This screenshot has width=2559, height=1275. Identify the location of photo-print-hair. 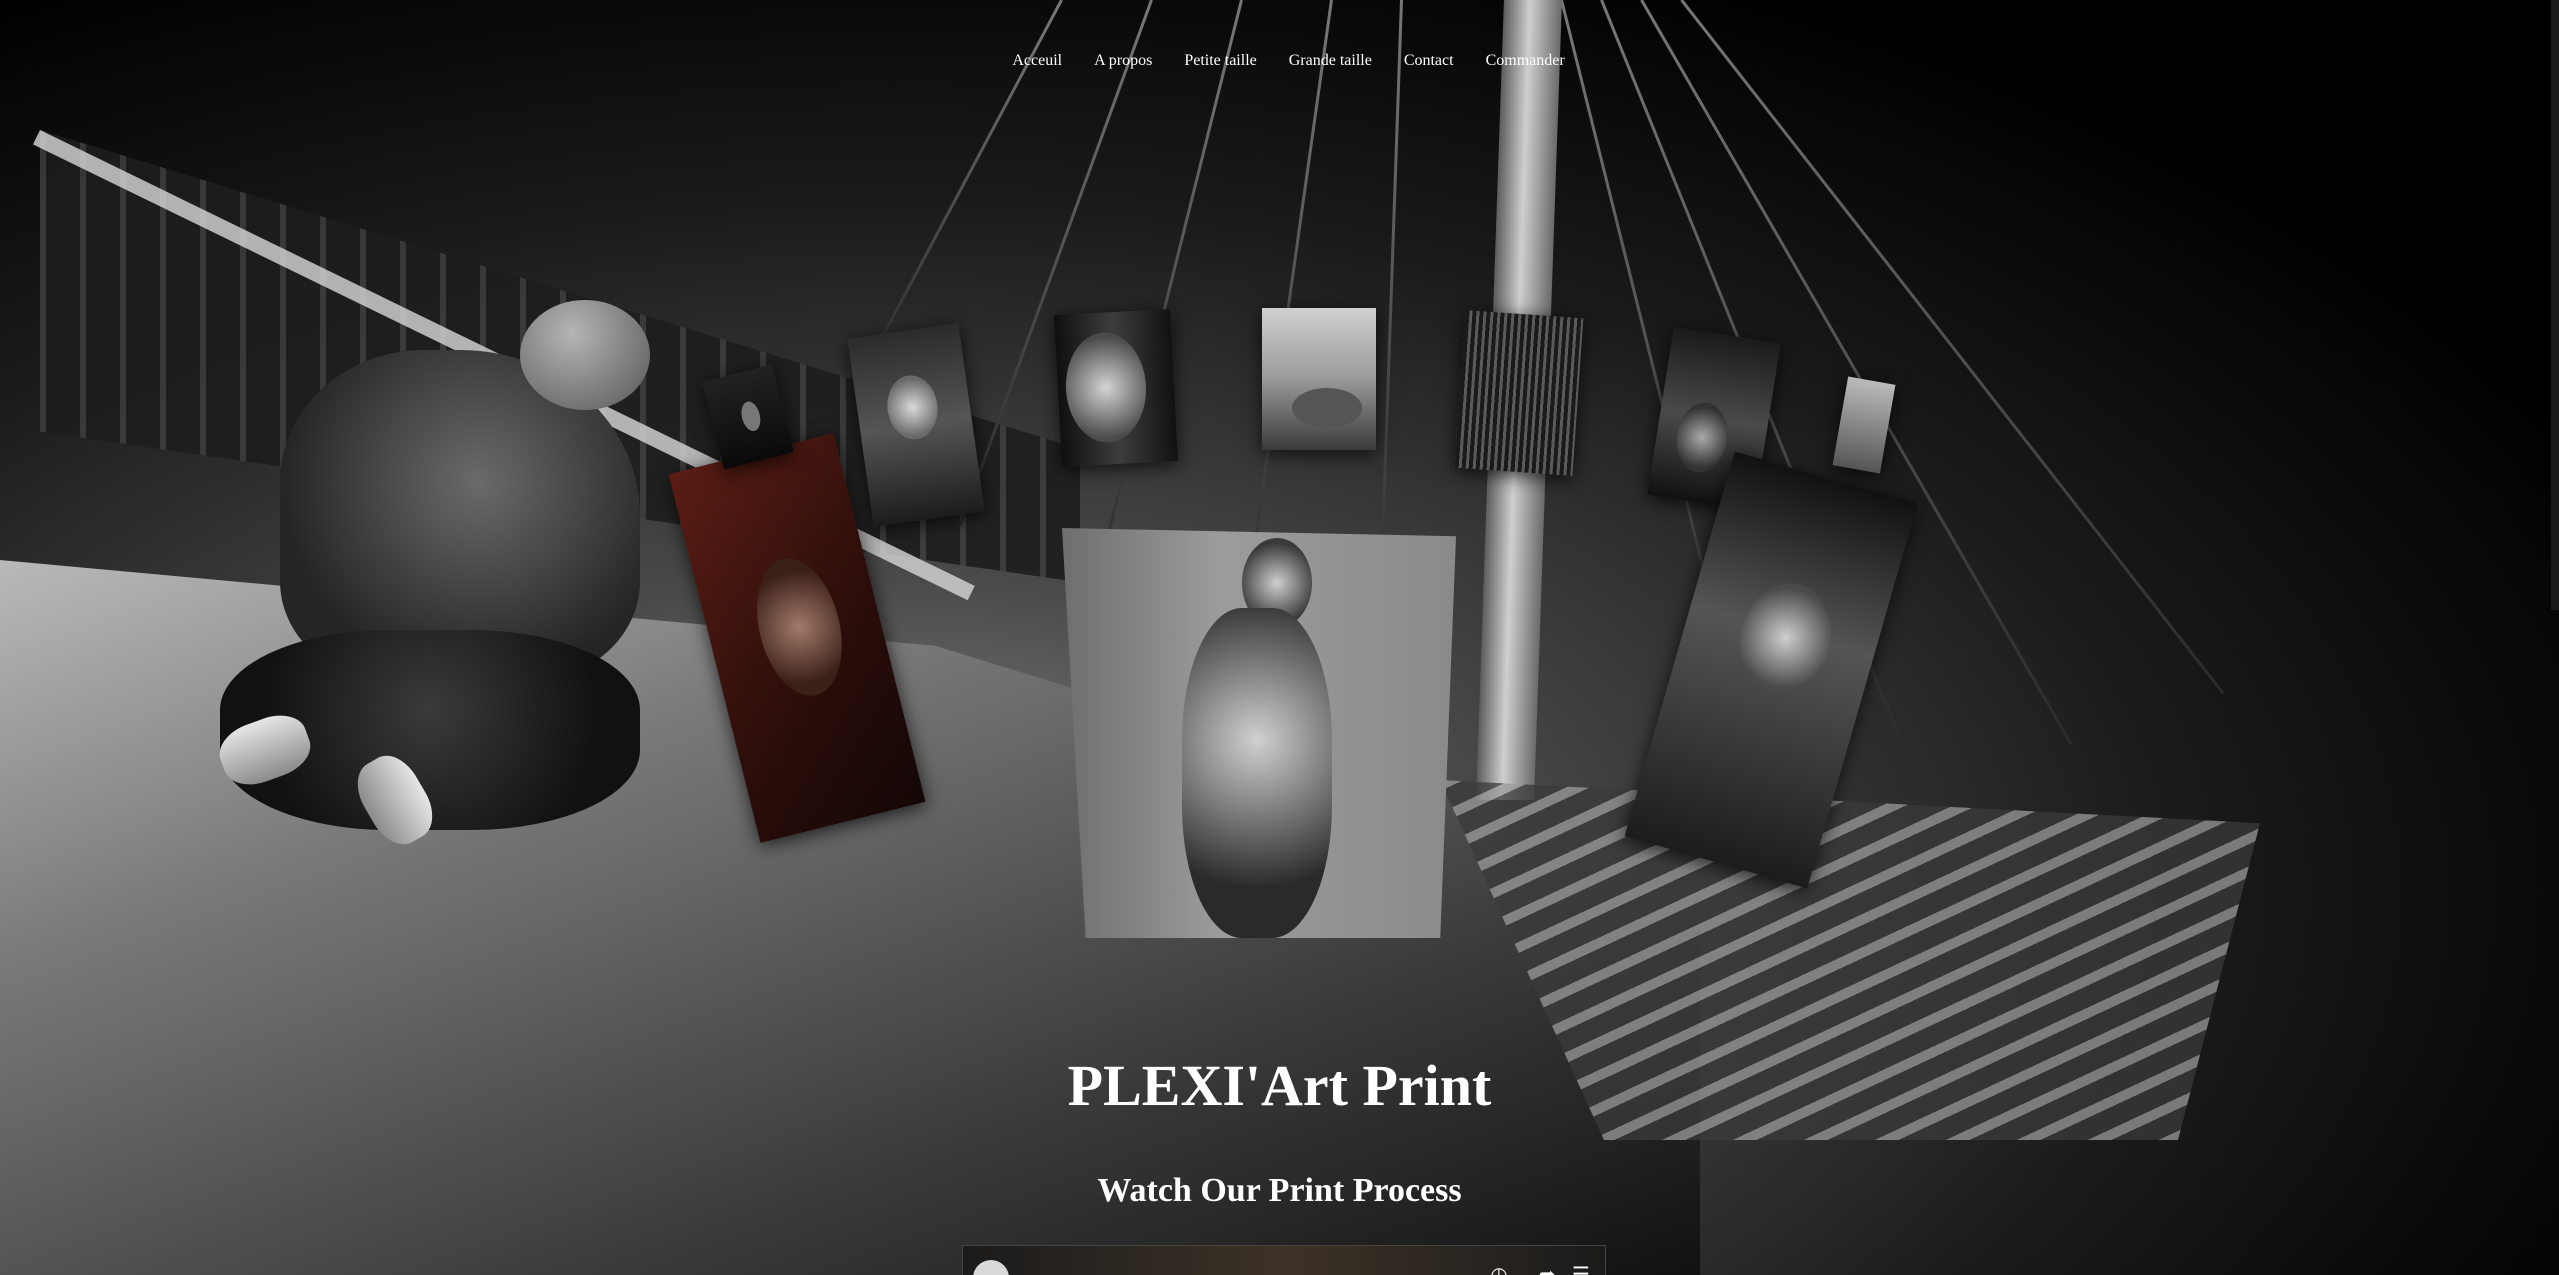
(1519, 393).